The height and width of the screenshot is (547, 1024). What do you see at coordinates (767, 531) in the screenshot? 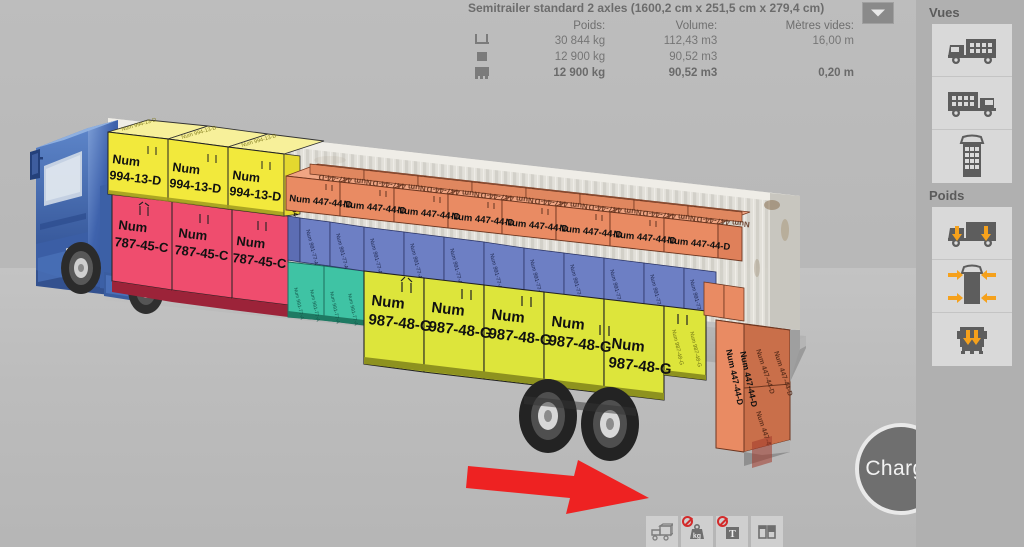
I see `toggle-split-view-button` at bounding box center [767, 531].